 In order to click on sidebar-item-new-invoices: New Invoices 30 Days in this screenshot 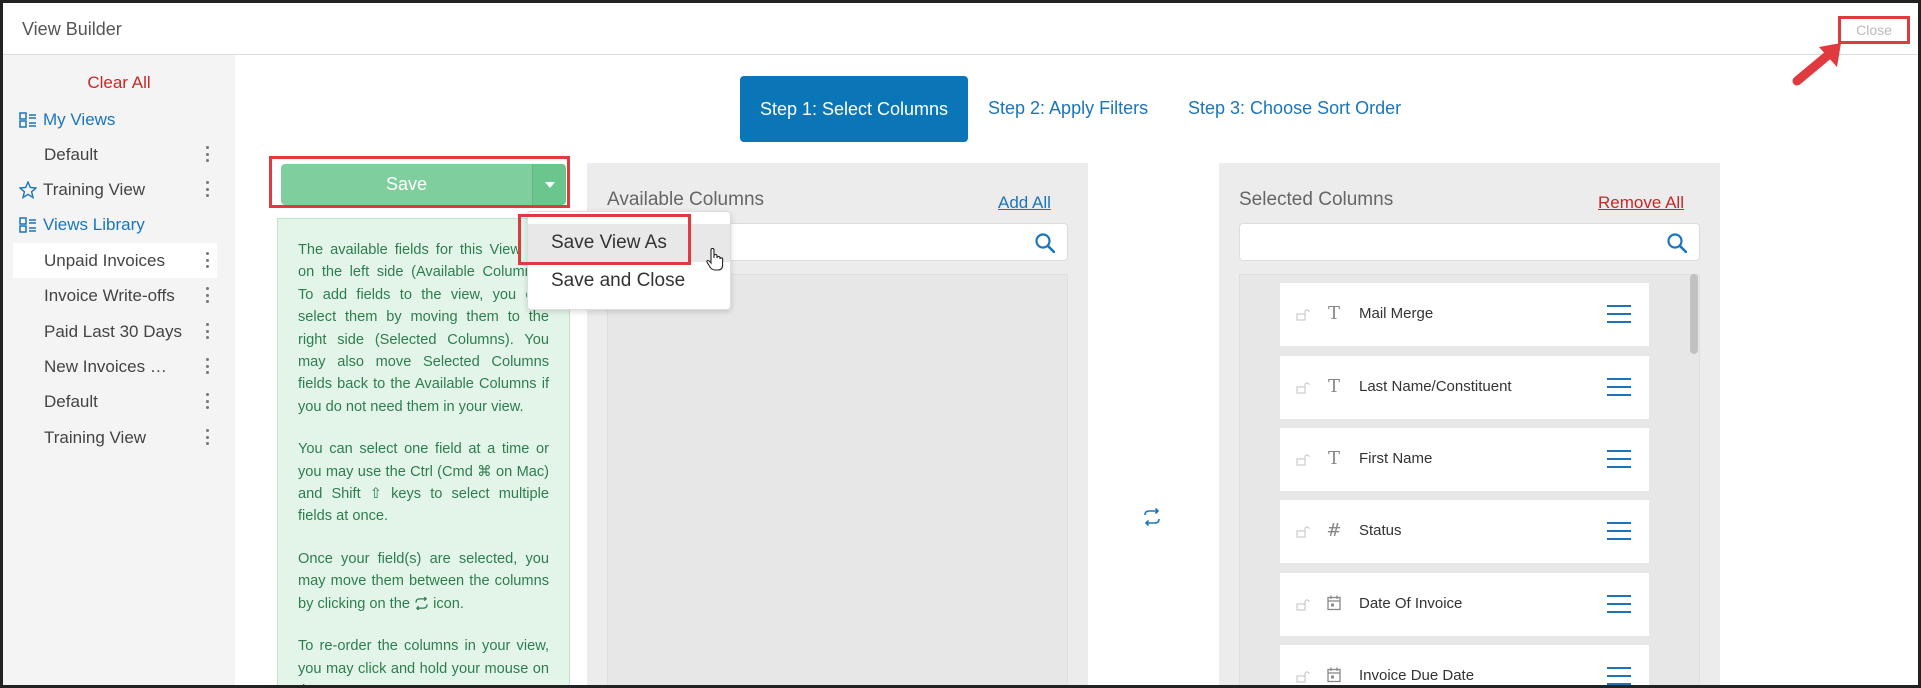, I will do `click(115, 366)`.